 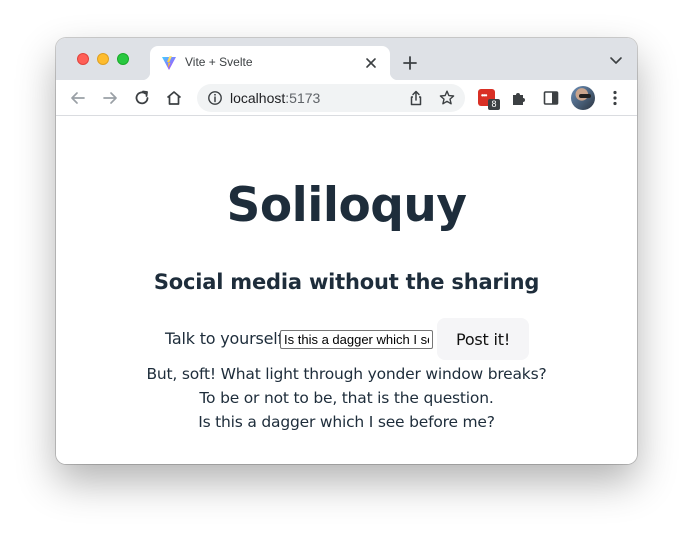 I want to click on reload-icon, so click(x=142, y=98).